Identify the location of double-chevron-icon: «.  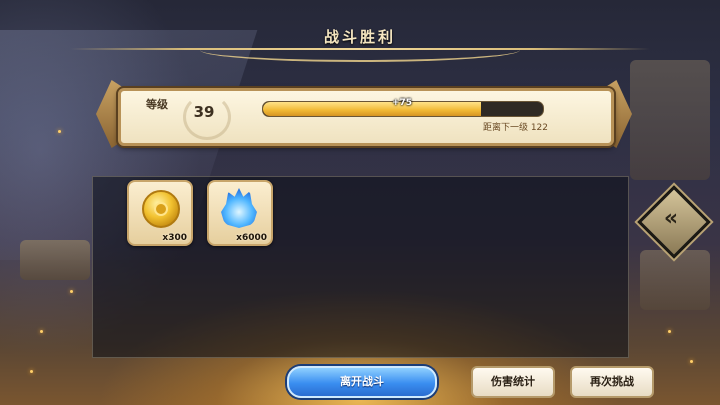
(671, 219).